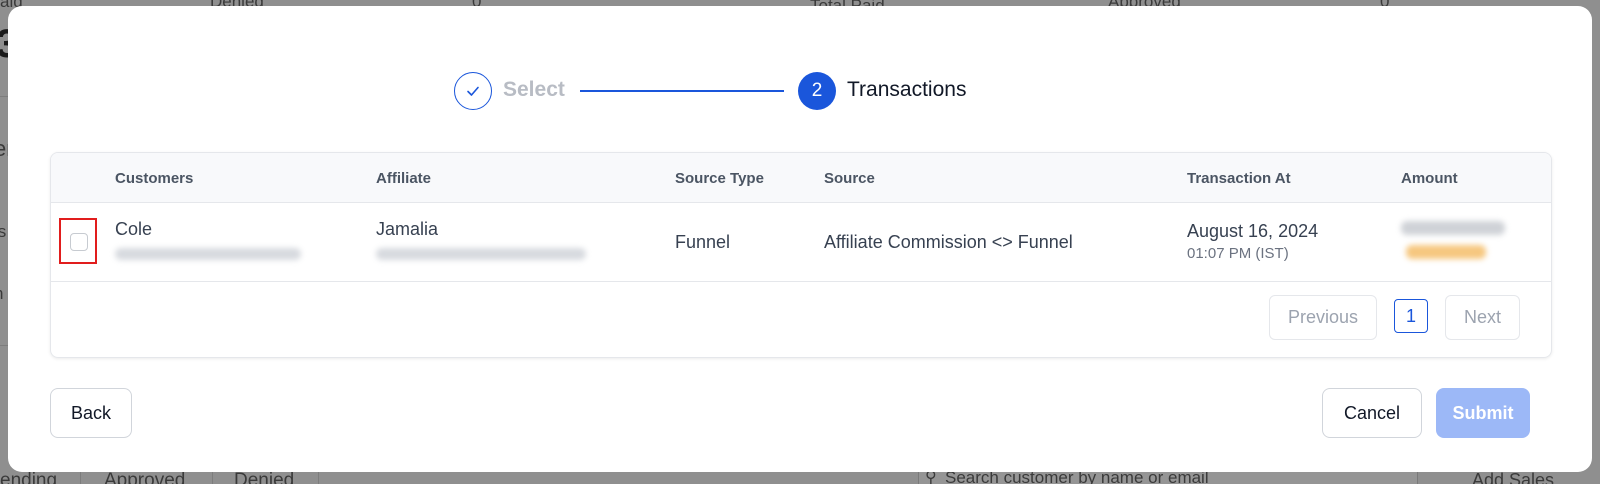 This screenshot has width=1600, height=484. Describe the element at coordinates (407, 229) in the screenshot. I see `affiliate-name: Jamalia` at that location.